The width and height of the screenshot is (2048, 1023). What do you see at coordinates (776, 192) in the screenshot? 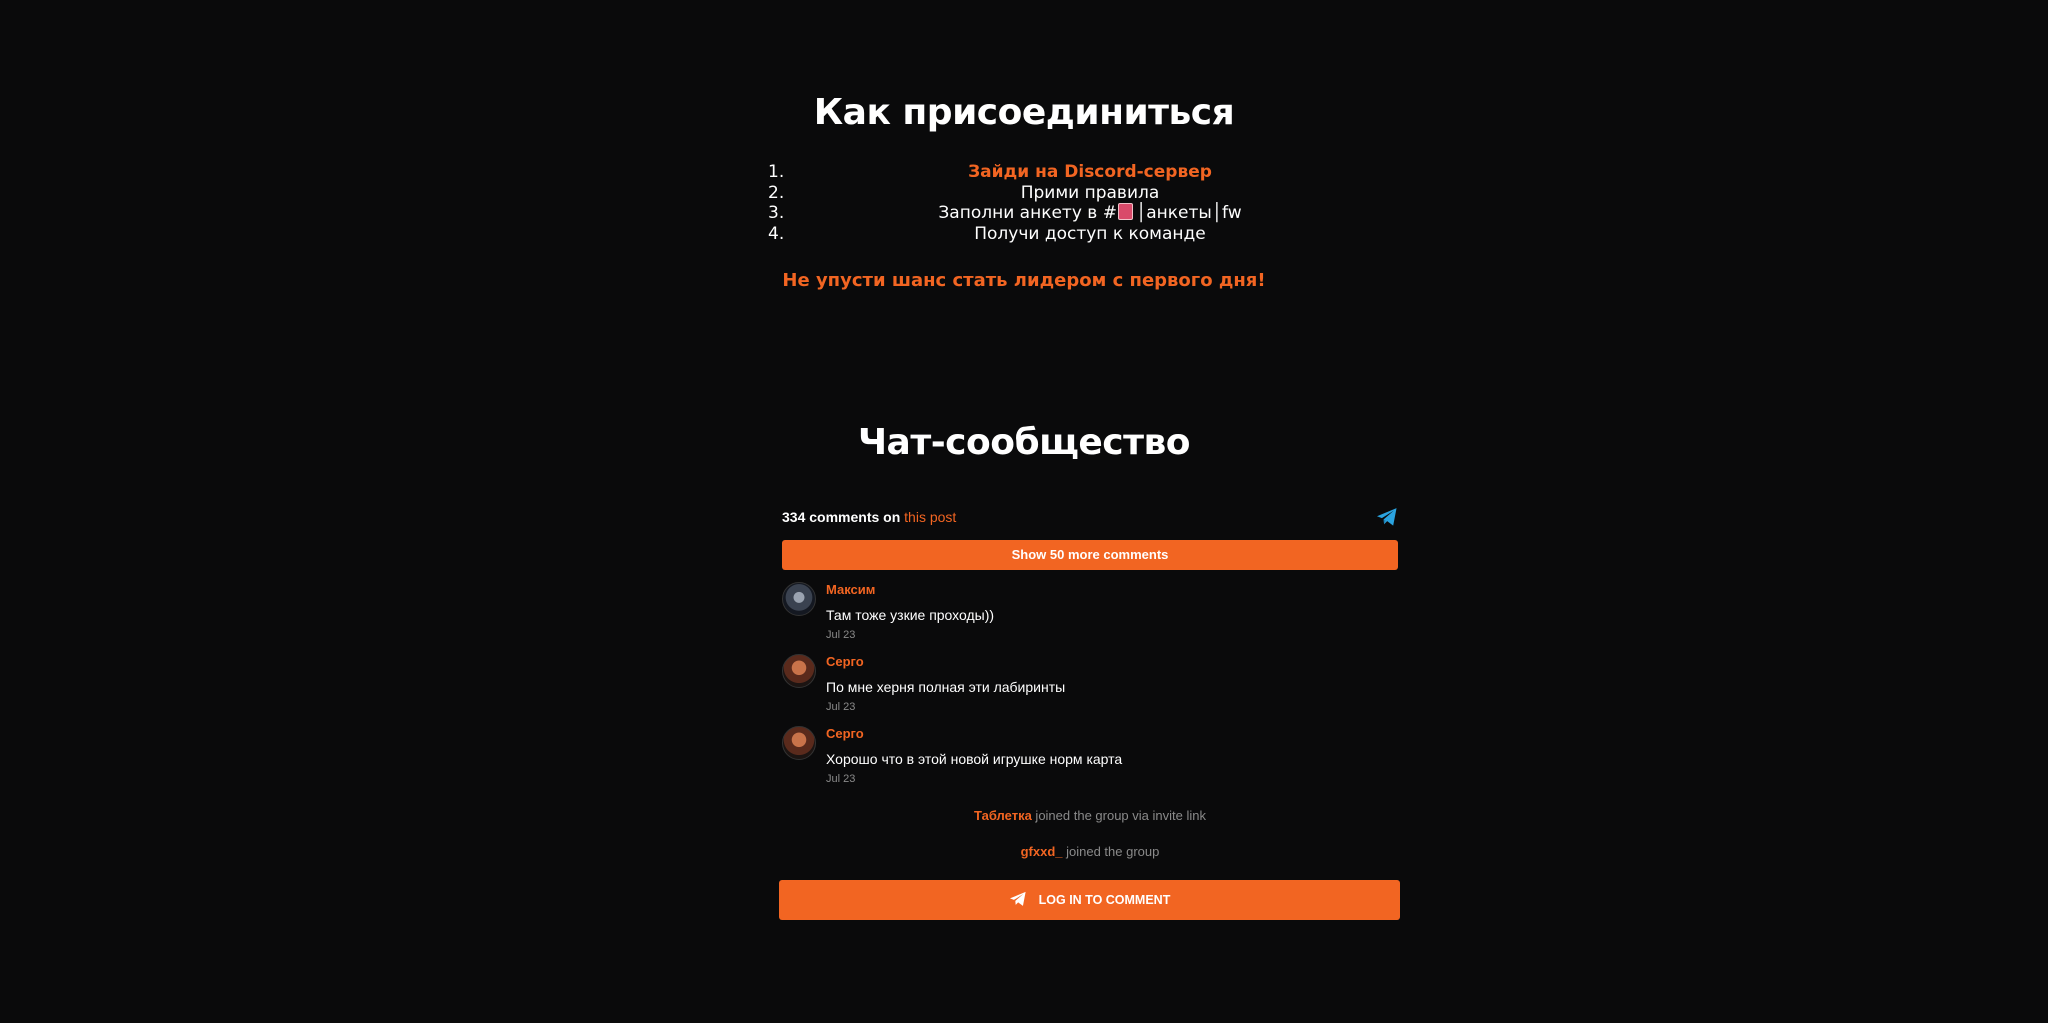
I see `step-number: 2.` at bounding box center [776, 192].